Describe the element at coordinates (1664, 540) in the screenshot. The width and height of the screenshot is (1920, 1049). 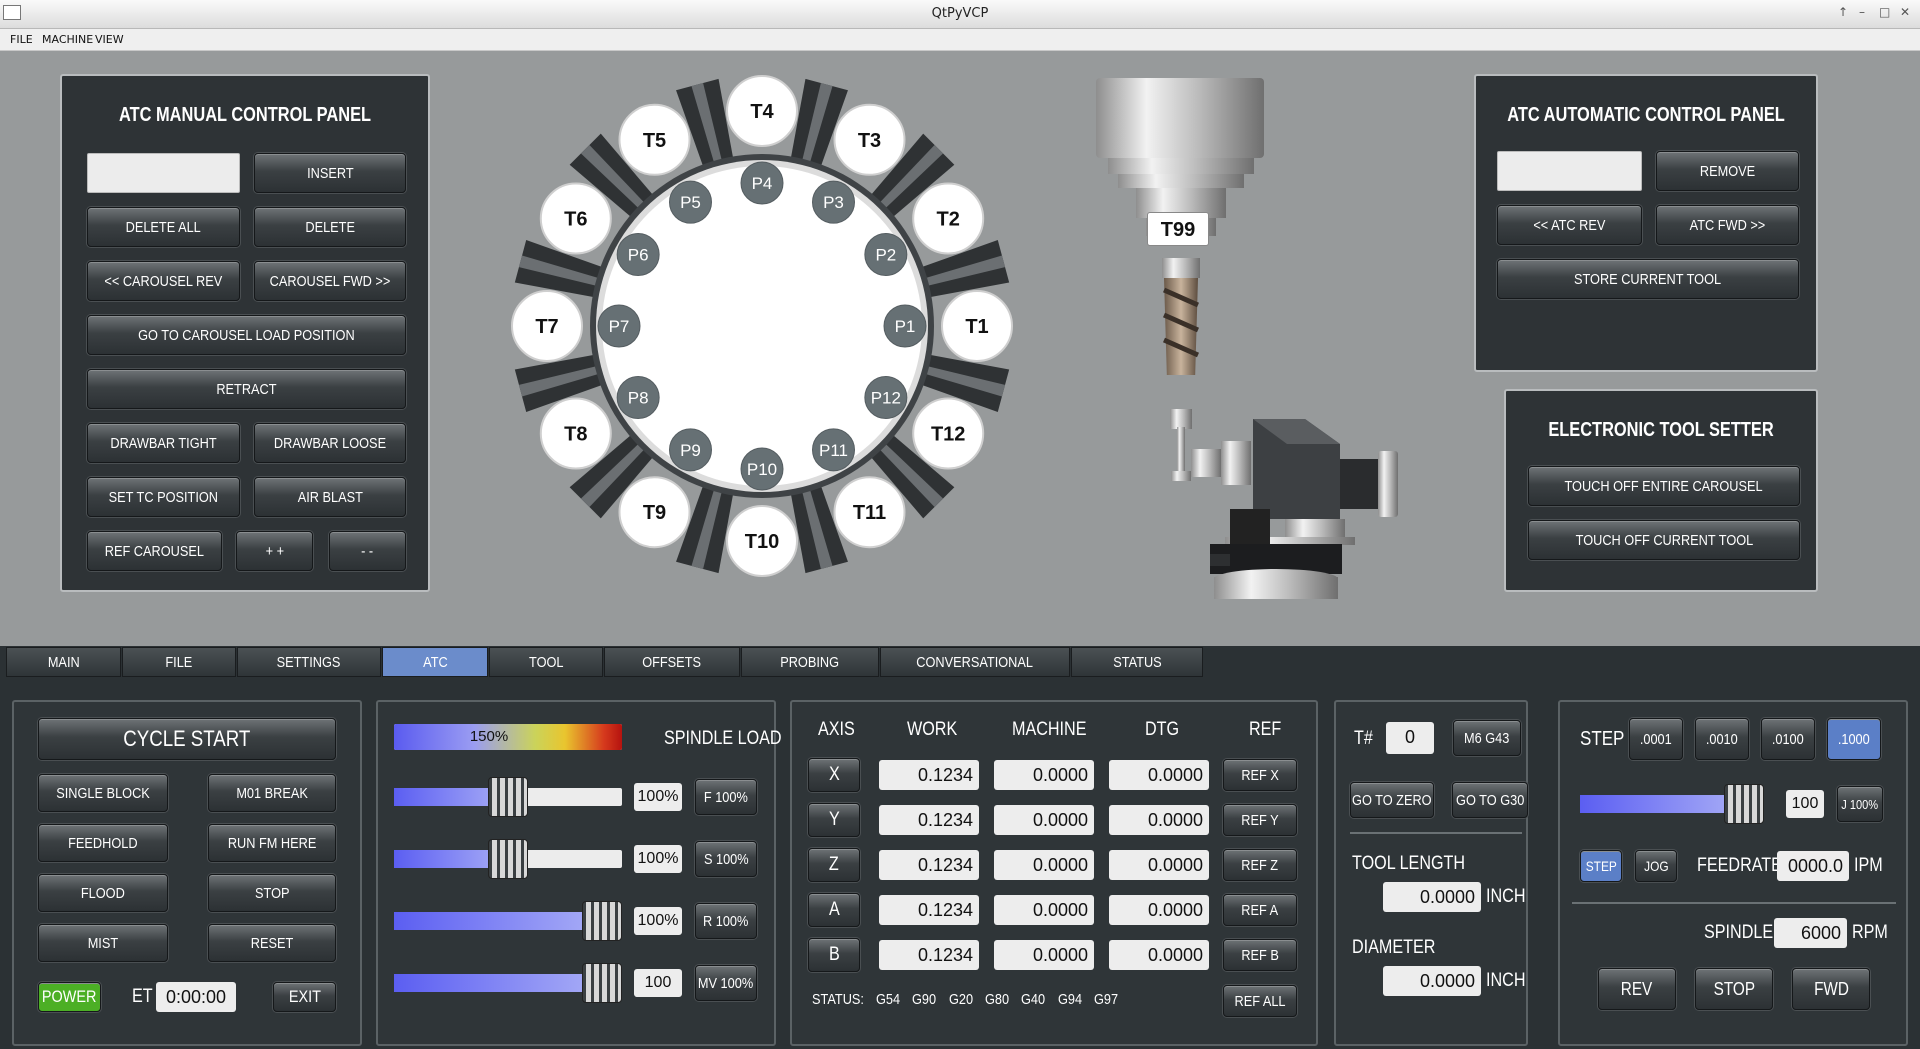
I see `touch-off-current-button: TOUCH OFF CURRENT TOOL` at that location.